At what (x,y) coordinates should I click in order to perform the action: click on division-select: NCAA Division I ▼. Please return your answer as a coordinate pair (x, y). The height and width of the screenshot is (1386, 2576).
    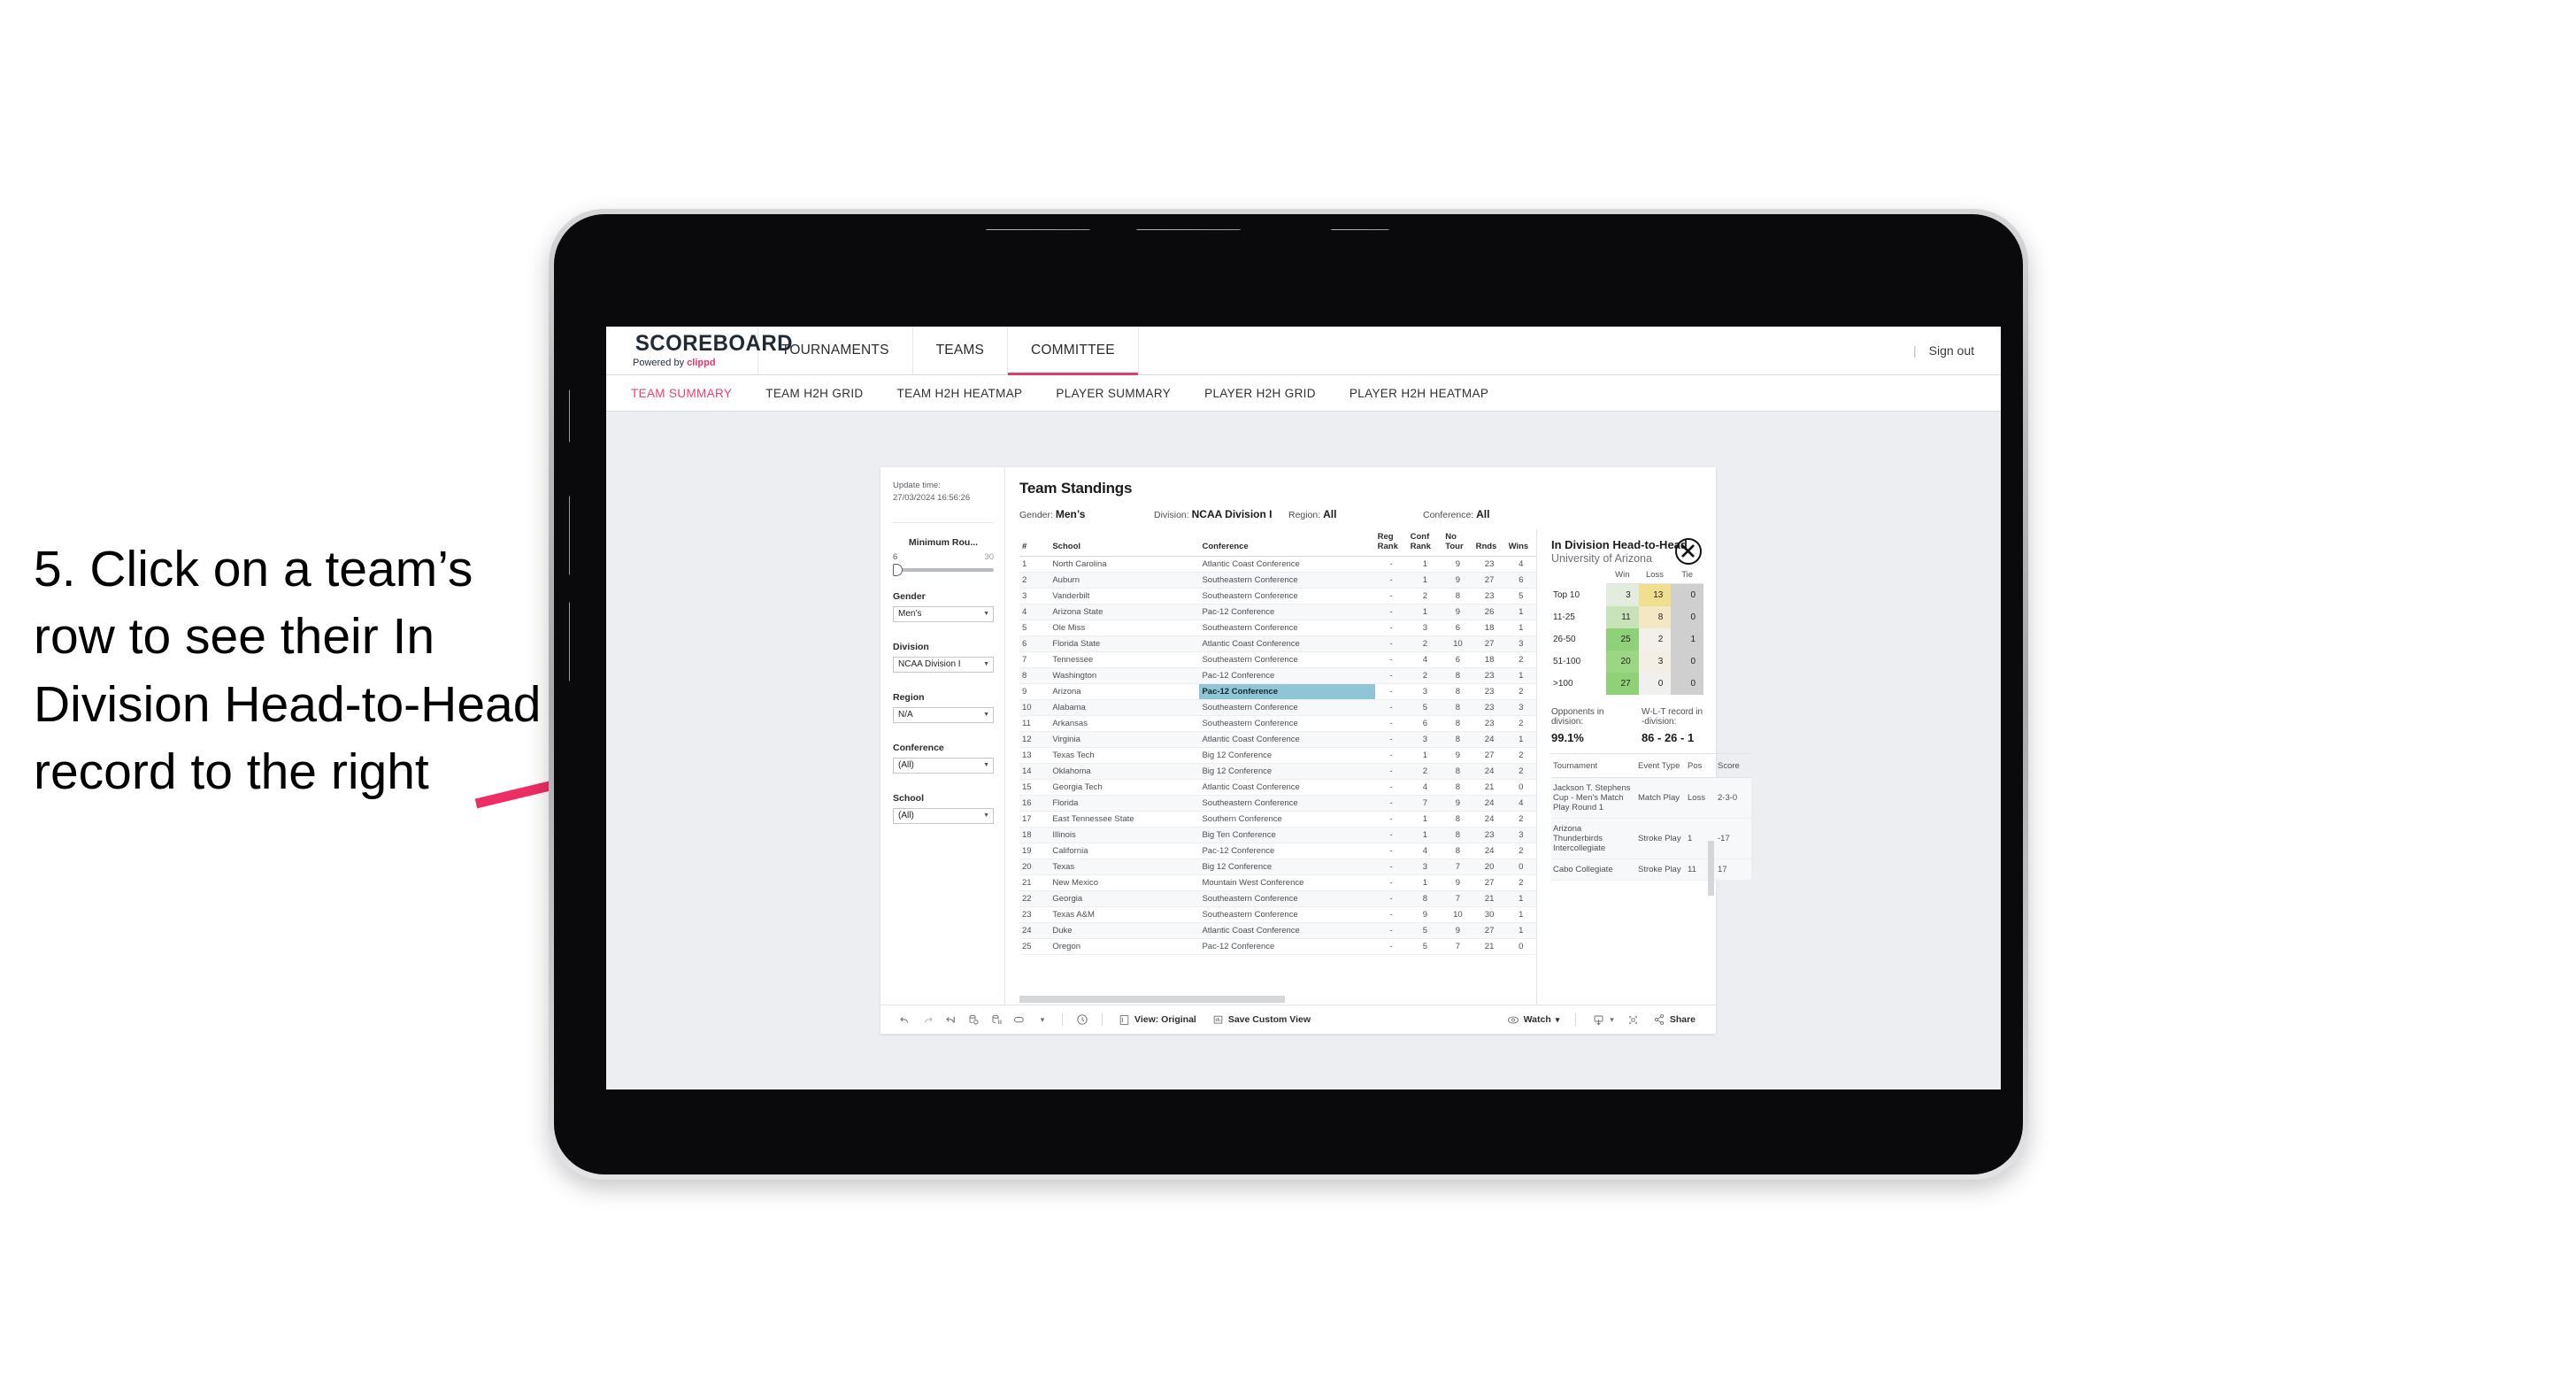
    Looking at the image, I should click on (943, 664).